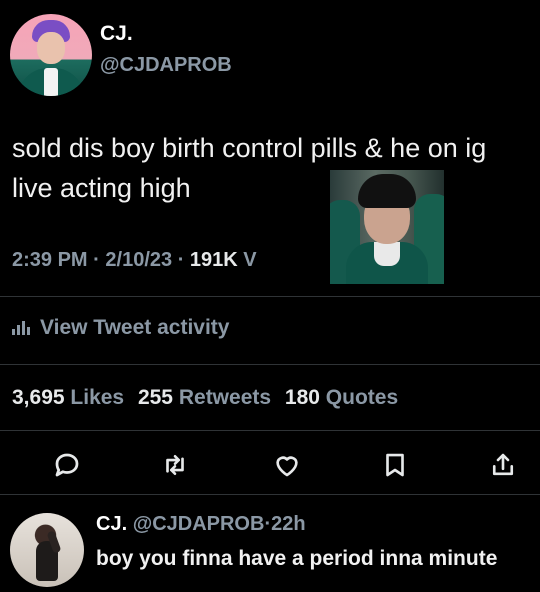 The height and width of the screenshot is (592, 540). What do you see at coordinates (213, 260) in the screenshot?
I see `tweet-views-count: 191K` at bounding box center [213, 260].